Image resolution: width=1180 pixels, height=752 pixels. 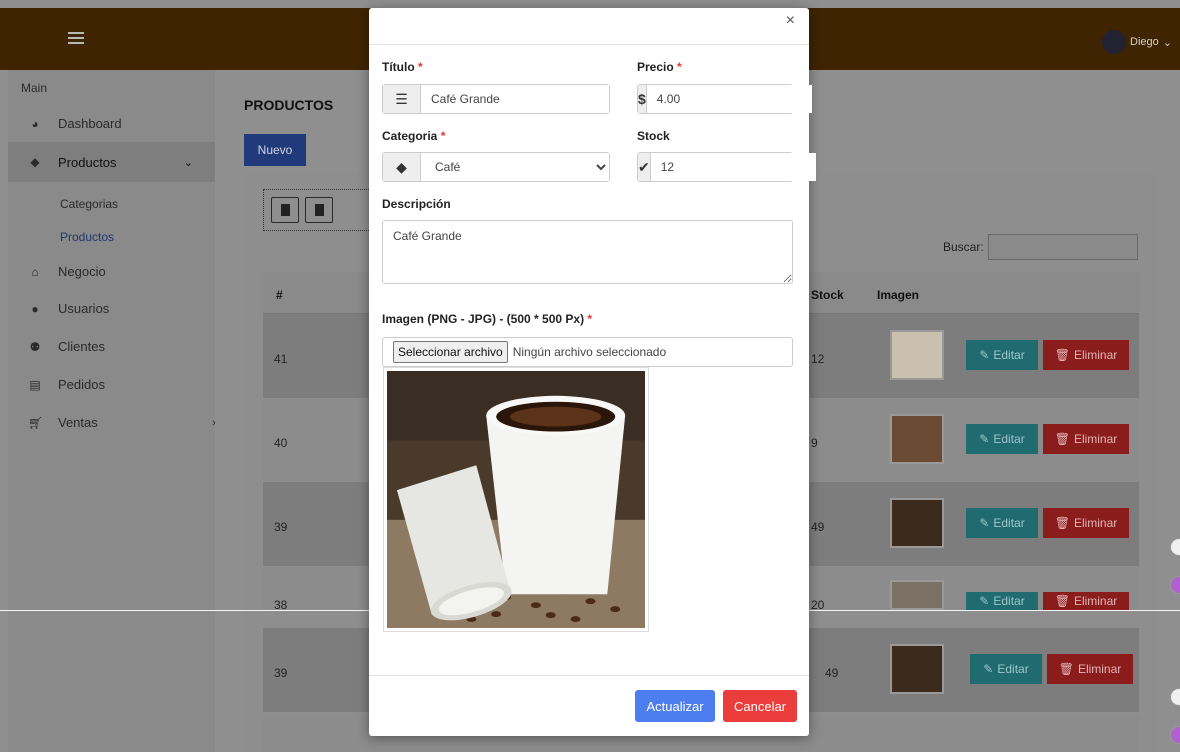 I want to click on dollar-icon: $, so click(x=642, y=99).